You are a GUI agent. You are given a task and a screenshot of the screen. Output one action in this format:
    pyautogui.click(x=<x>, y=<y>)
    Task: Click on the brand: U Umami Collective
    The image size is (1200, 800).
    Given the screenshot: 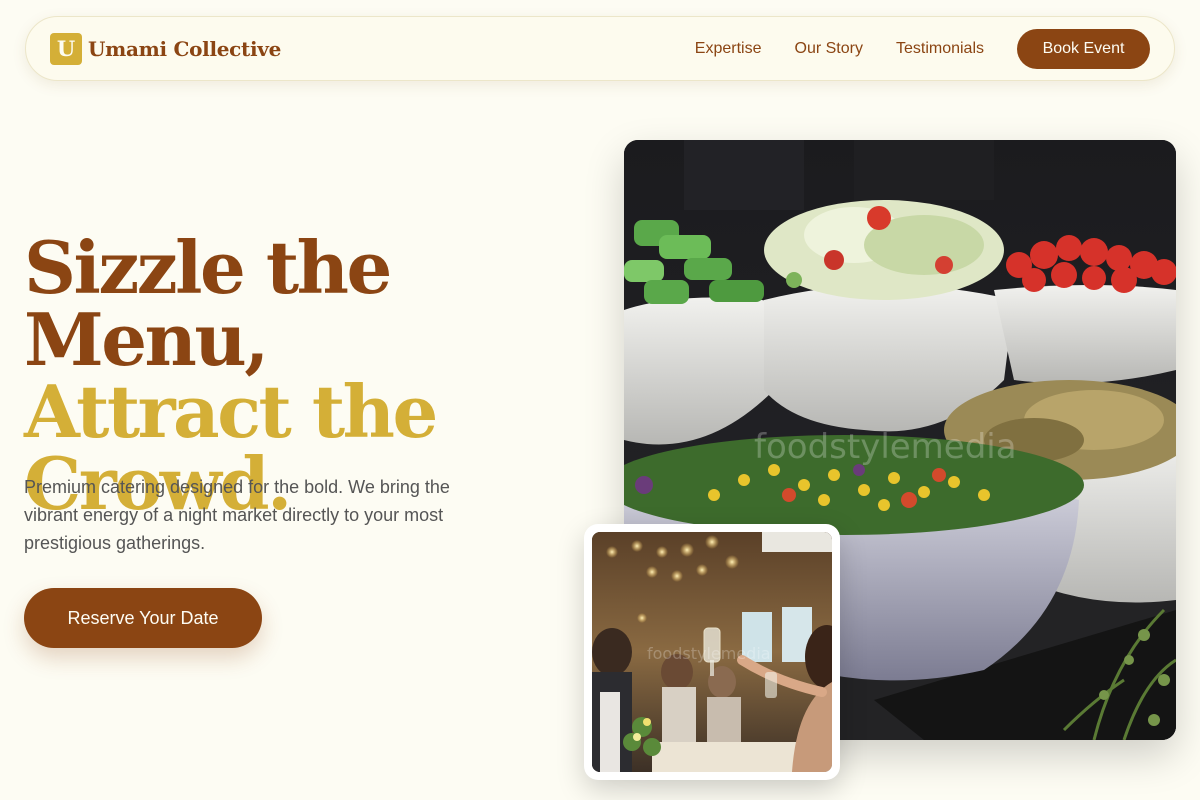 What is the action you would take?
    pyautogui.click(x=166, y=48)
    